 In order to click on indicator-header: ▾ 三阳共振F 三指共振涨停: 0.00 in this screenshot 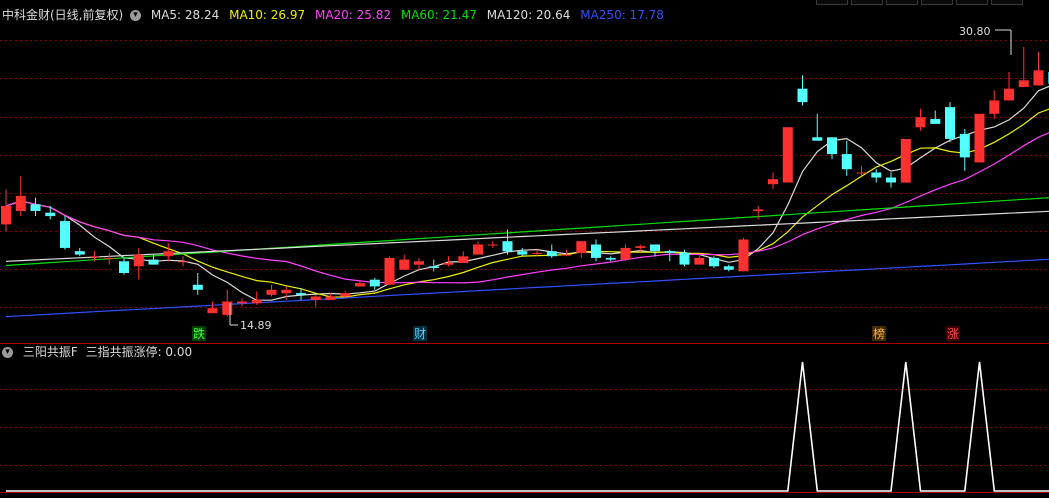, I will do `click(100, 352)`.